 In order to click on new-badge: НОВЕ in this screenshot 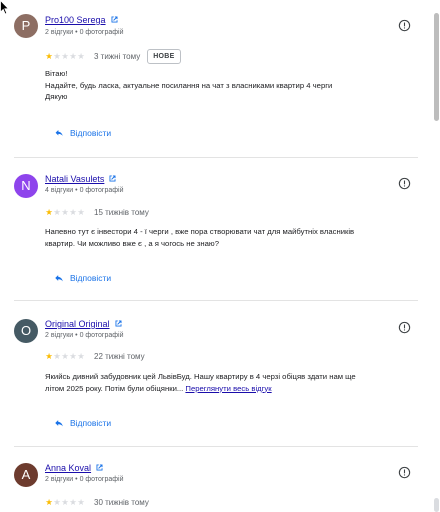, I will do `click(164, 56)`.